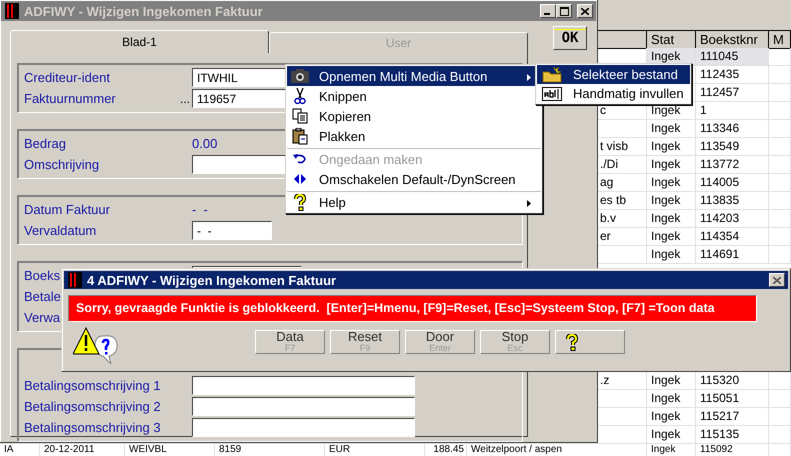  Describe the element at coordinates (732, 219) in the screenshot. I see `table-cell: 114203` at that location.